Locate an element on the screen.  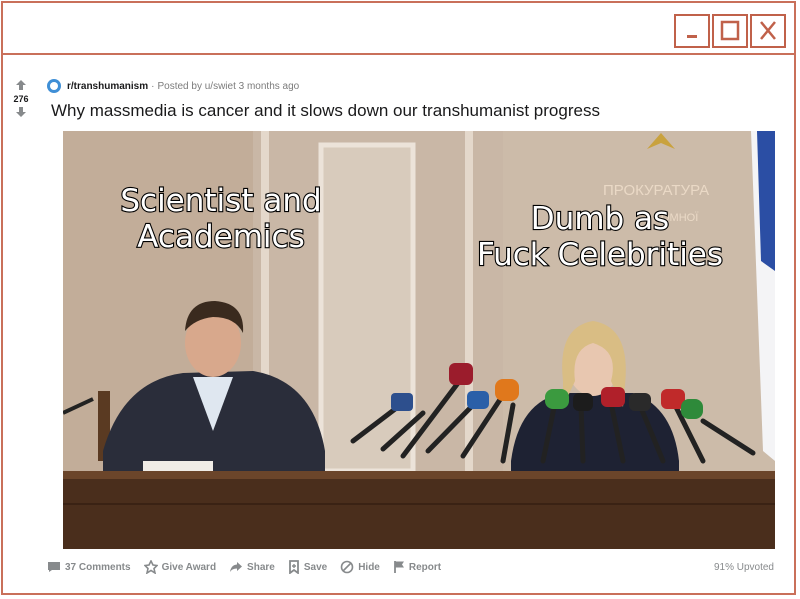
share-button: Share is located at coordinates (252, 567).